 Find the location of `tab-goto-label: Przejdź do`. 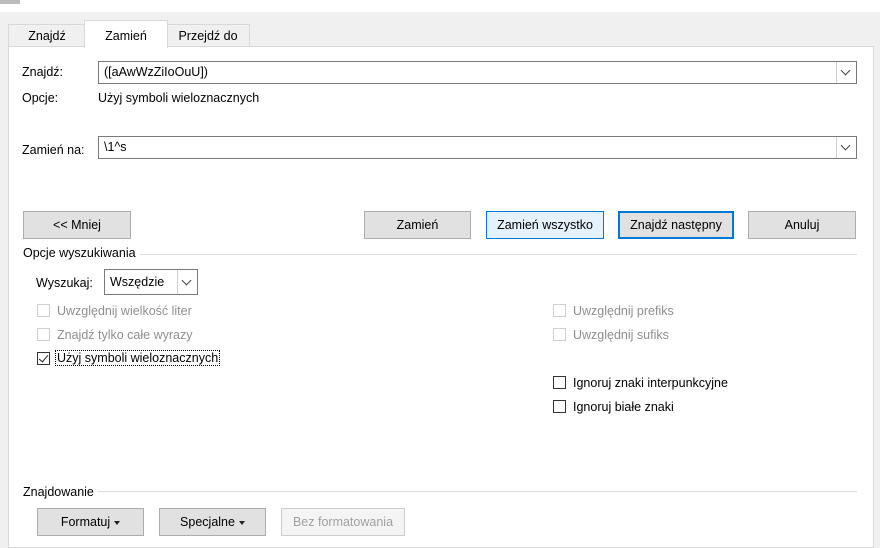

tab-goto-label: Przejdź do is located at coordinates (208, 36).